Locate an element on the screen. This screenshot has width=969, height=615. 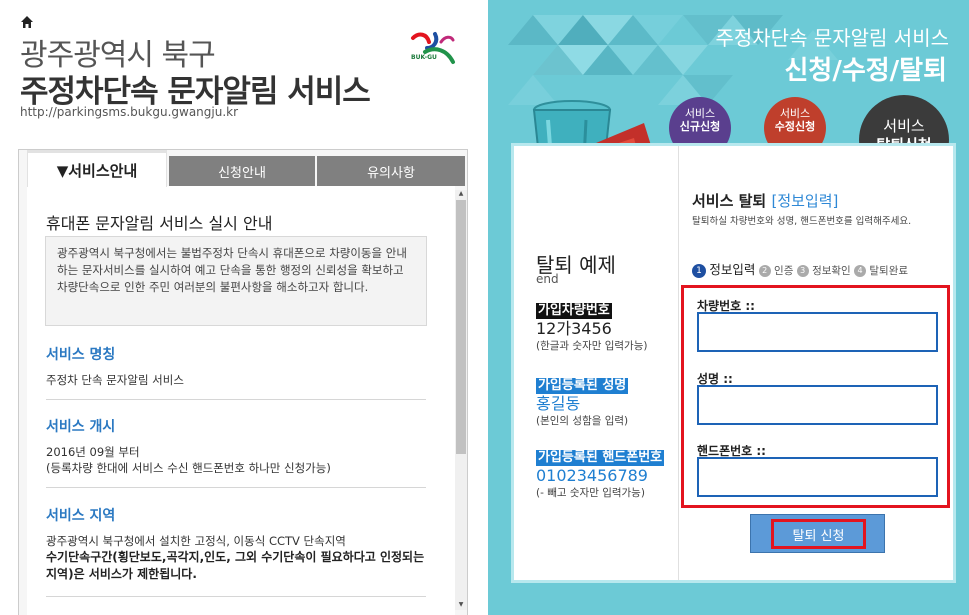
section-text: (등록차량 한대에 서비스 수신 핸드폰번호 하나만 신청가능) is located at coordinates (188, 468).